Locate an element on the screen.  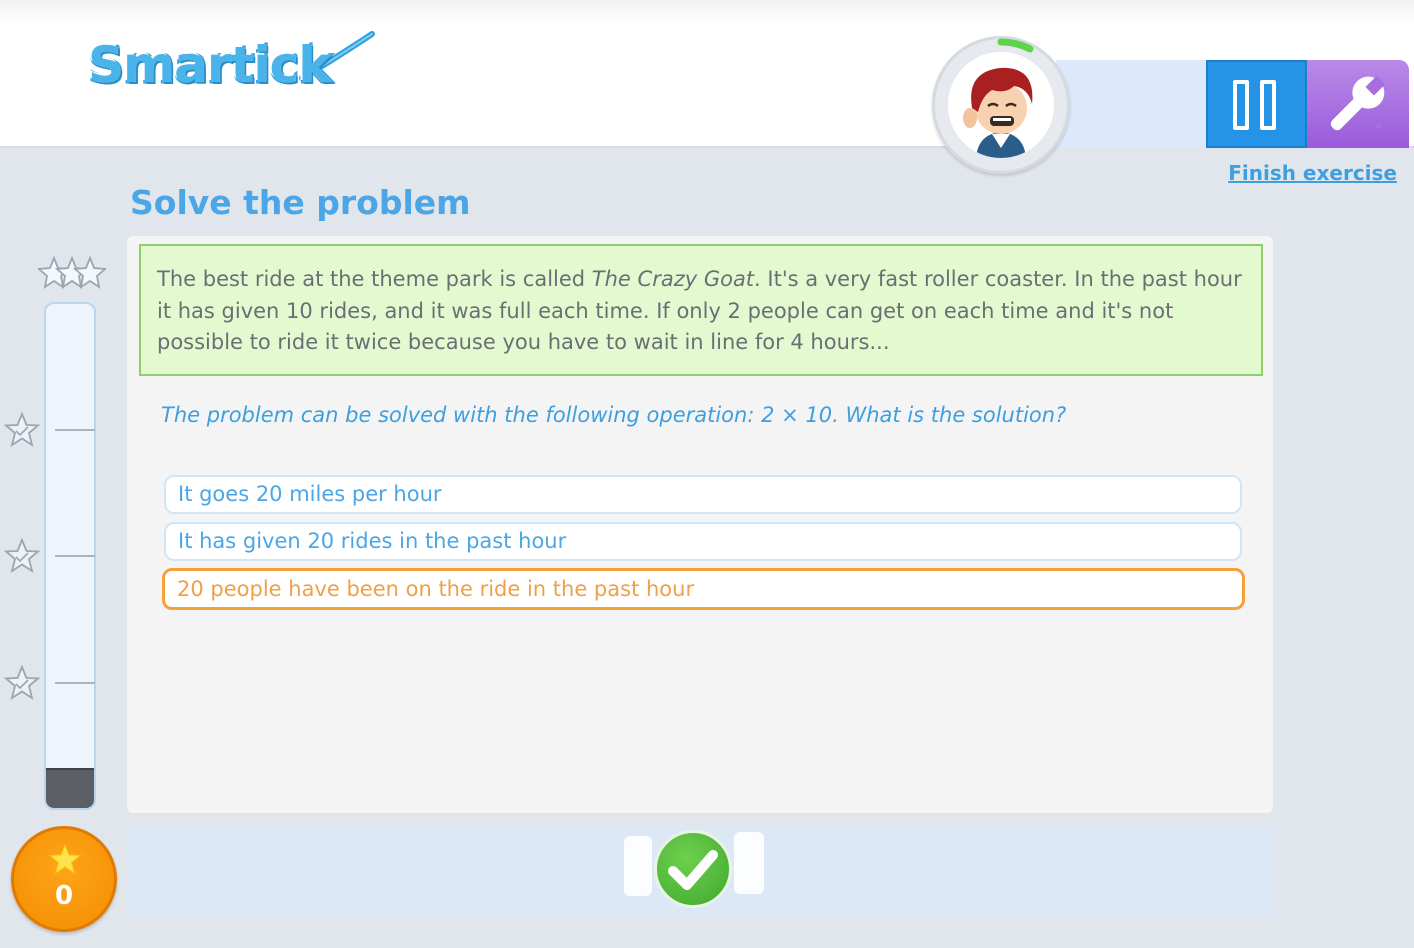
page-title: Solve the problem is located at coordinates (300, 202).